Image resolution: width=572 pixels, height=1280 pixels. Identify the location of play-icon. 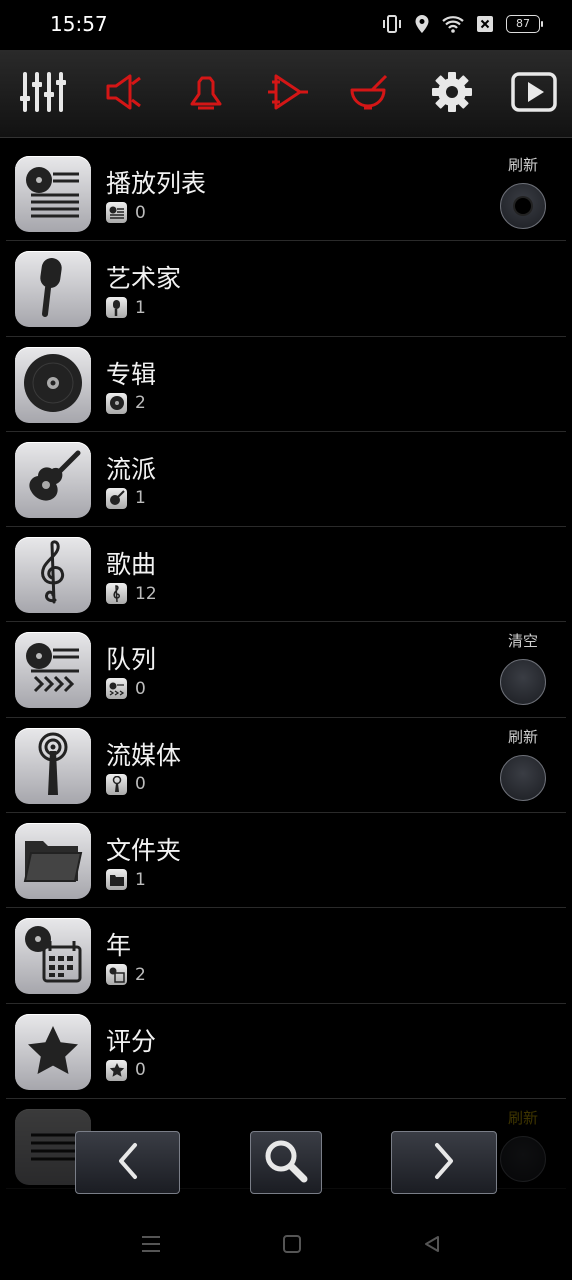
(534, 94).